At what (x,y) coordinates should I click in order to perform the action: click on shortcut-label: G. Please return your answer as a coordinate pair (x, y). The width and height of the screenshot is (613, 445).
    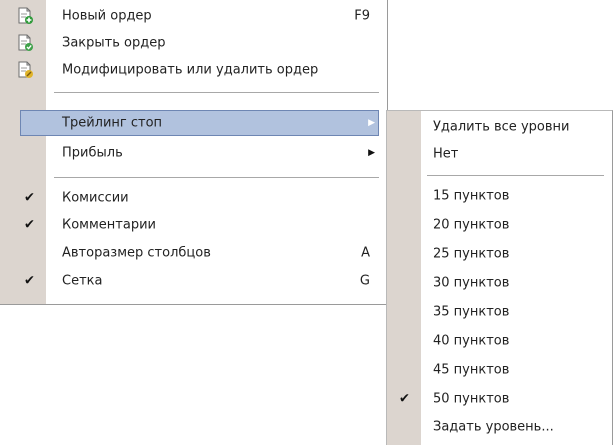
    Looking at the image, I should click on (364, 281).